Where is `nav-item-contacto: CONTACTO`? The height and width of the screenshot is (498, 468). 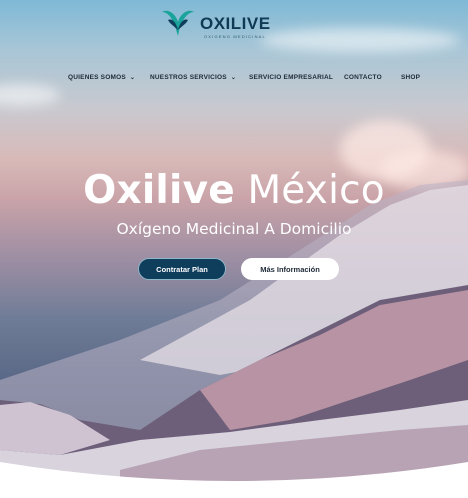 nav-item-contacto: CONTACTO is located at coordinates (363, 77).